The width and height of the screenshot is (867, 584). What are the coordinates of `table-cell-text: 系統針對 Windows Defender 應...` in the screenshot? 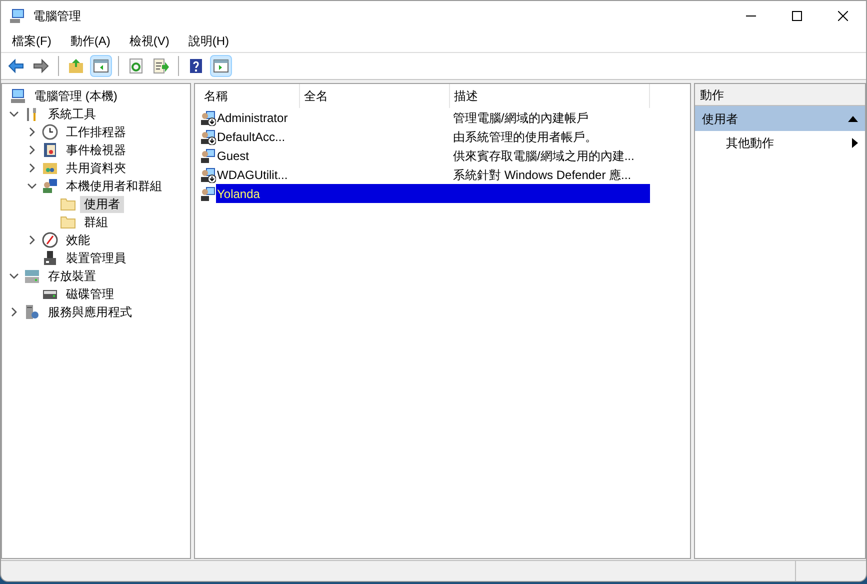 It's located at (542, 175).